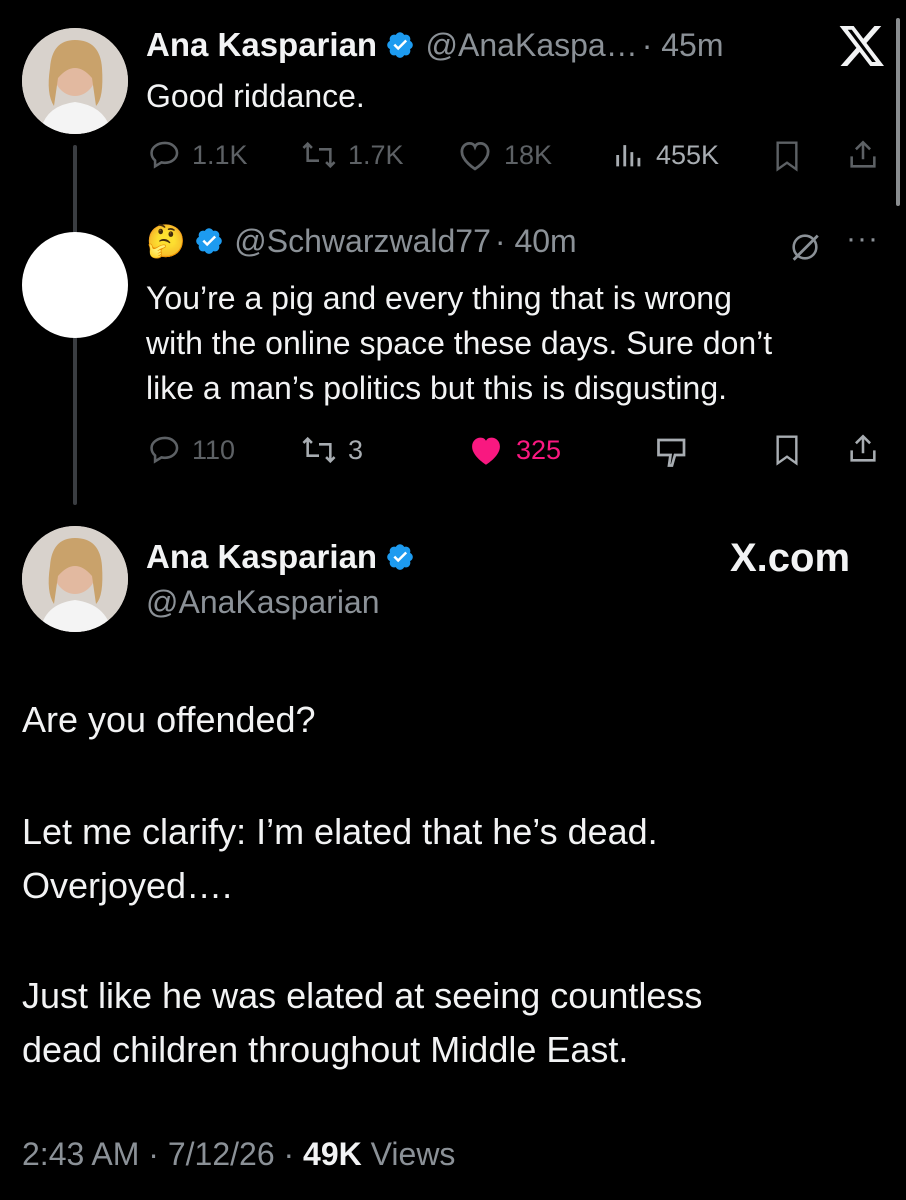 The image size is (906, 1200). What do you see at coordinates (535, 241) in the screenshot?
I see `post-time: · 40m` at bounding box center [535, 241].